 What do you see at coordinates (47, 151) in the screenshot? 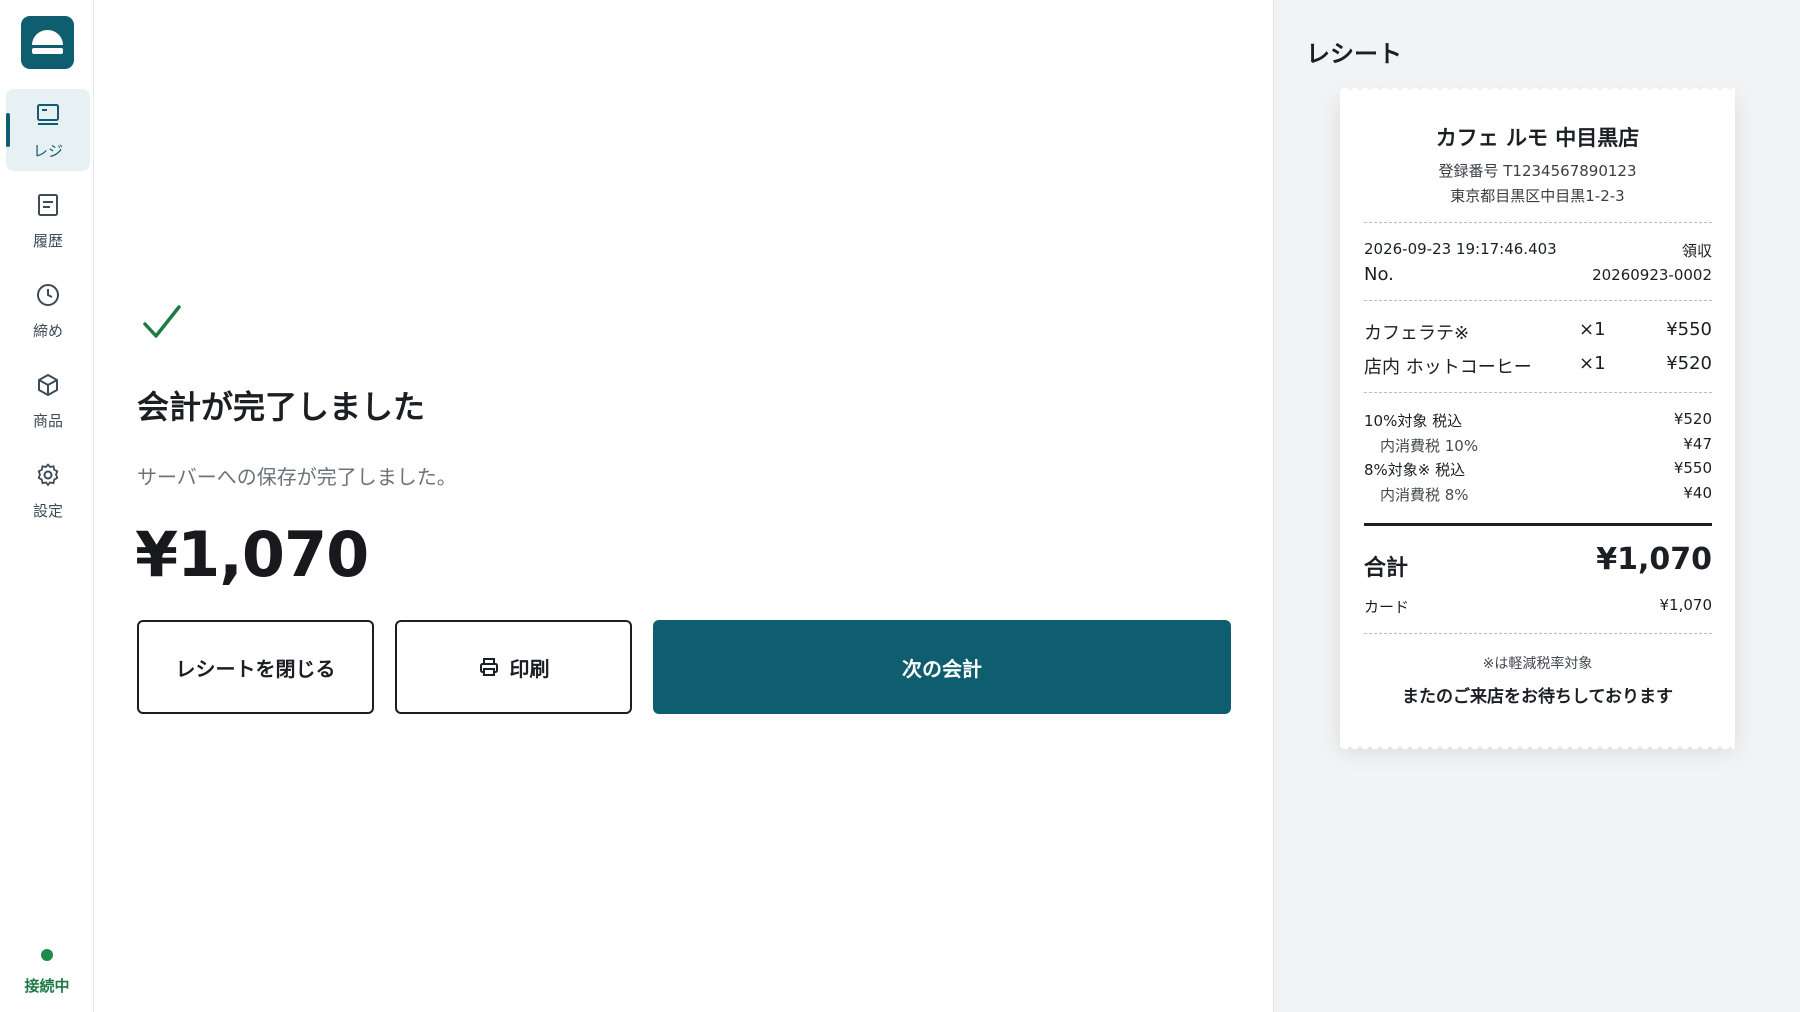
I see `sidebar-item-label: レジ` at bounding box center [47, 151].